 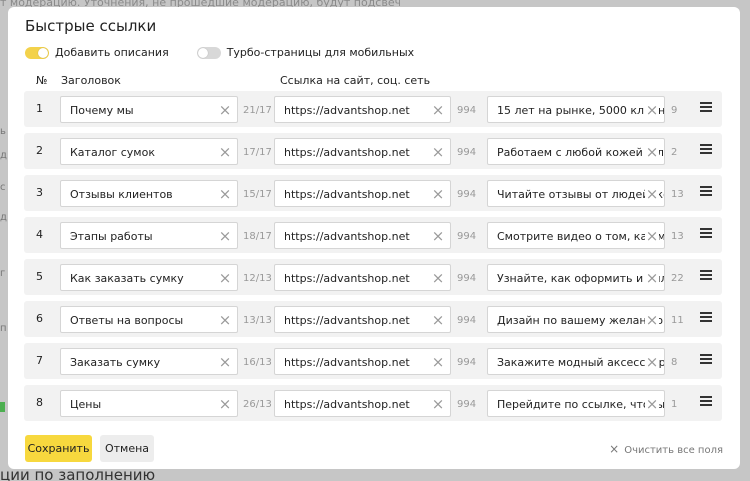 I want to click on title-value: Каталог сумок, so click(x=112, y=152).